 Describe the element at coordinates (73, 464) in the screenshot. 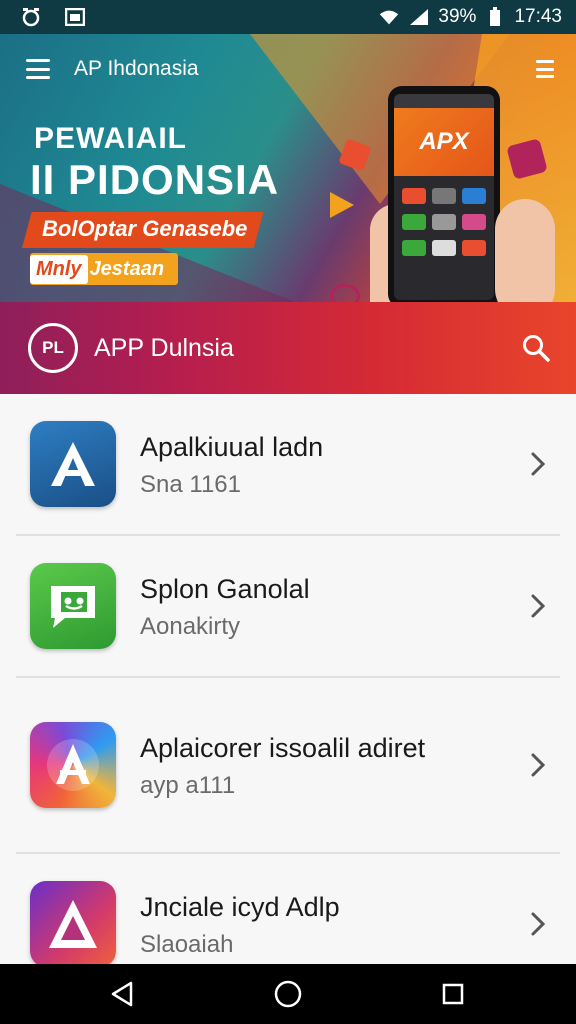

I see `letter-a-icon` at that location.